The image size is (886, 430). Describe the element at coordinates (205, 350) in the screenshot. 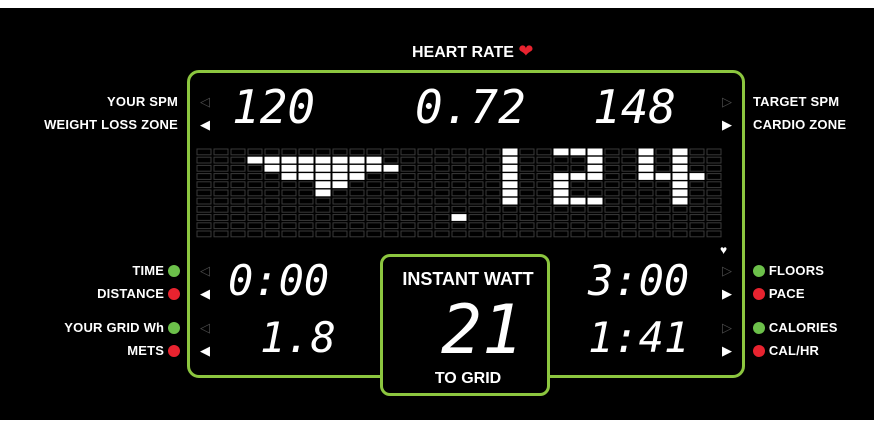

I see `mets-arrow-icon: ◀` at that location.